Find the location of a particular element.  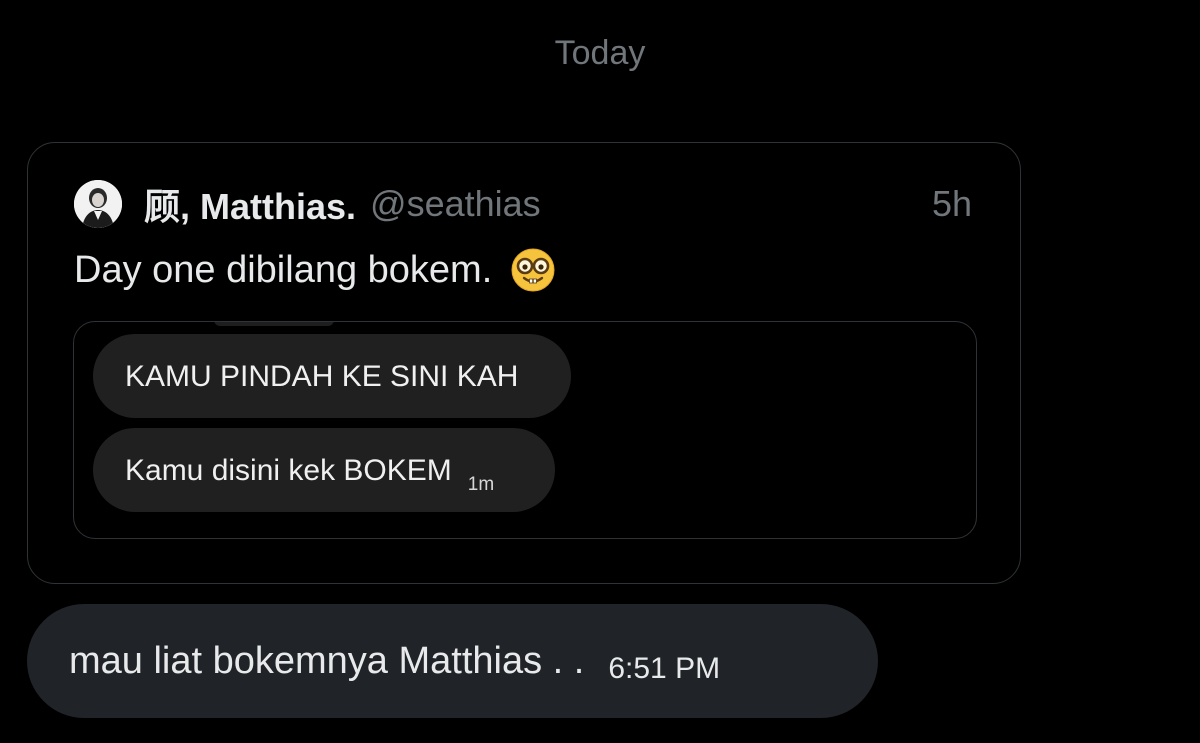

media-message-bubble: Kamu disini kek BOKEM 1m is located at coordinates (324, 470).